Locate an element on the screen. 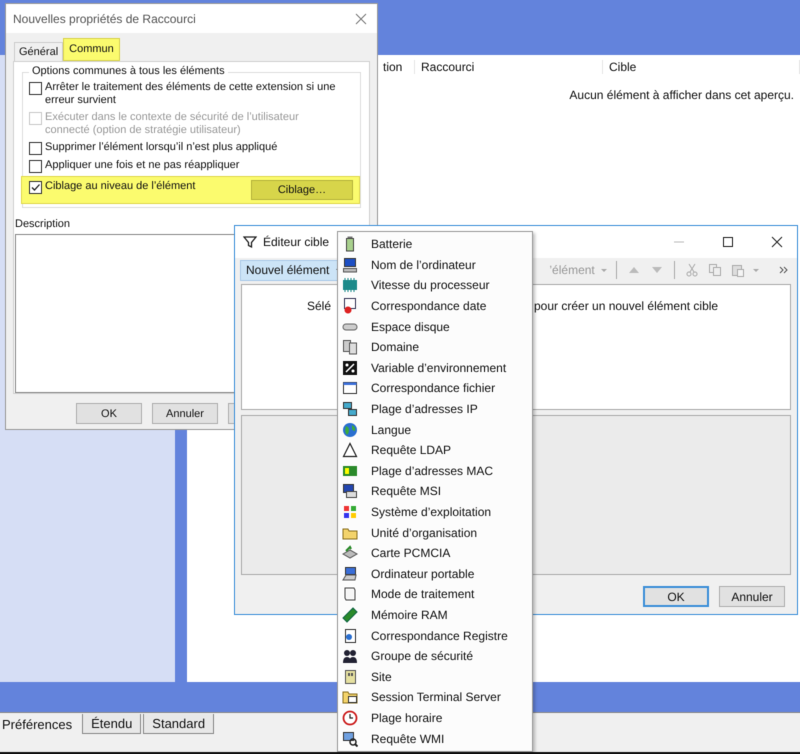 This screenshot has width=800, height=754. option-label: Supprimer l’élément lorsqu’il n’est plus appliqué is located at coordinates (161, 147).